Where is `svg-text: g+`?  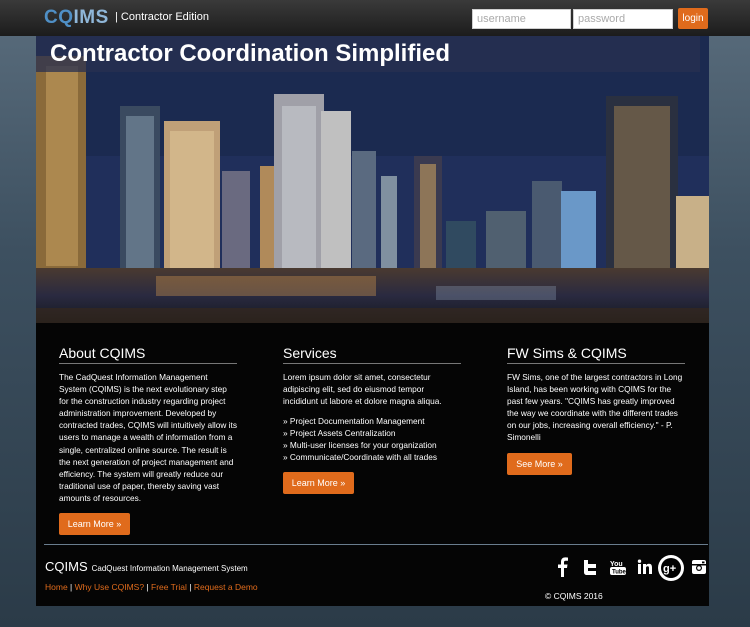
svg-text: g+ is located at coordinates (669, 569).